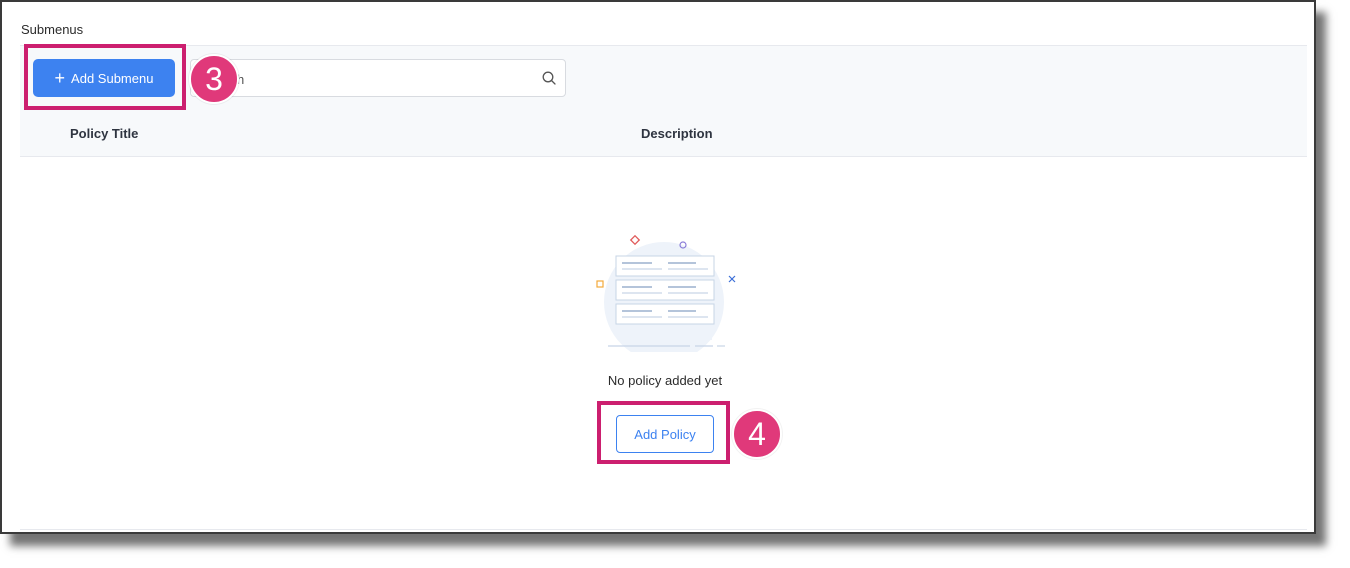 The width and height of the screenshot is (1350, 568). I want to click on search-icon, so click(549, 78).